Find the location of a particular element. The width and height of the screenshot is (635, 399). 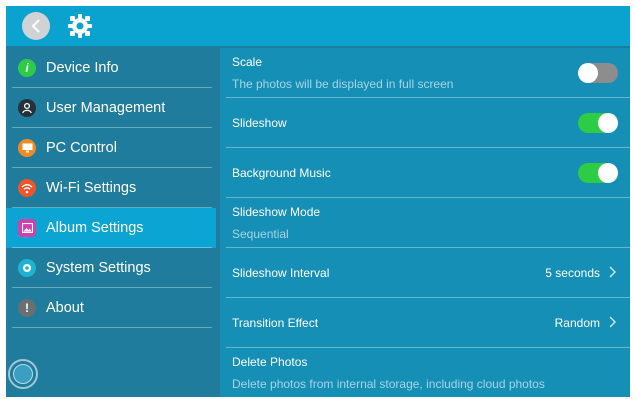

chevron-left-icon is located at coordinates (35, 26).